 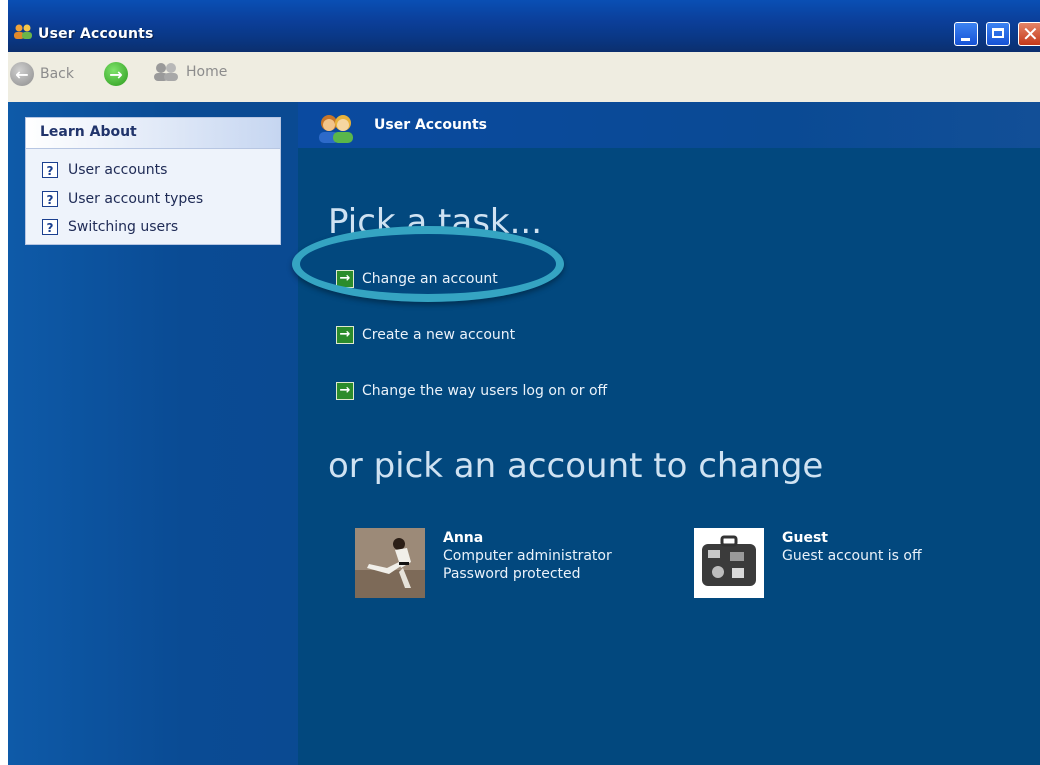 I want to click on window-title: User Accounts, so click(x=96, y=34).